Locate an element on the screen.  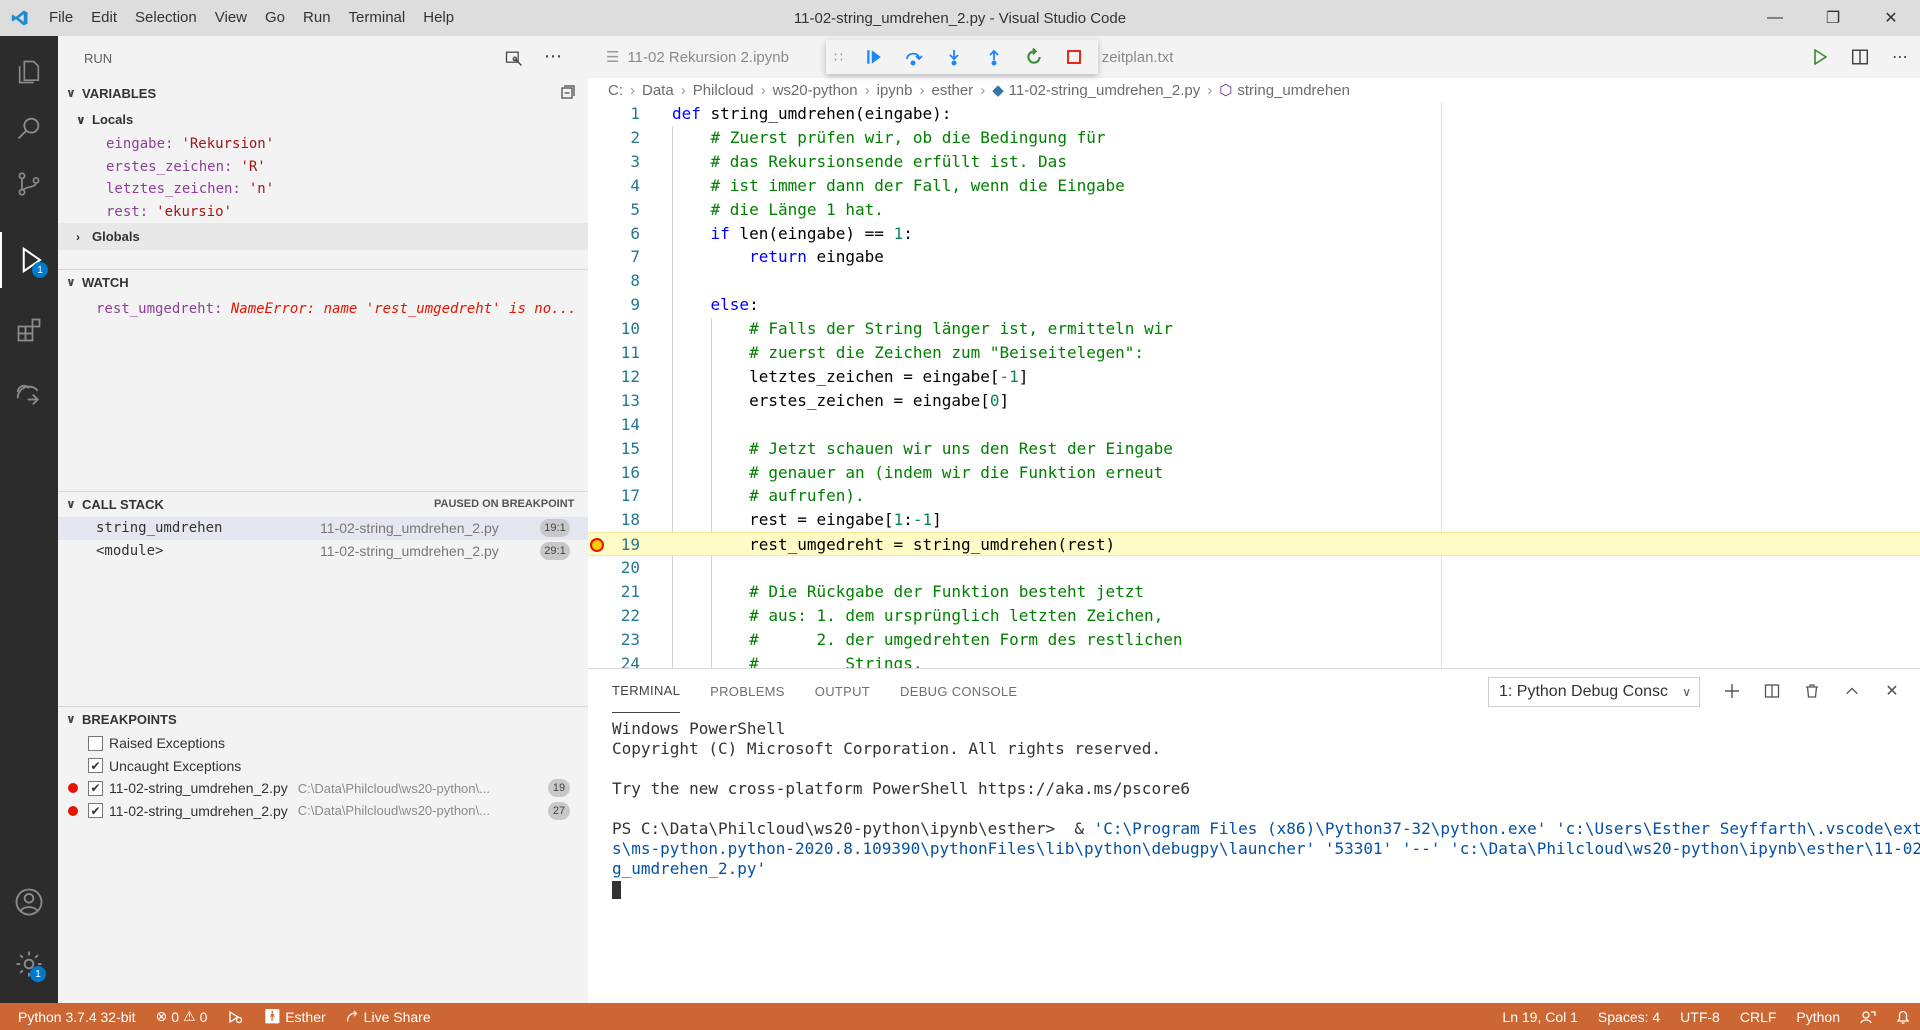
extensions-icon is located at coordinates (29, 330).